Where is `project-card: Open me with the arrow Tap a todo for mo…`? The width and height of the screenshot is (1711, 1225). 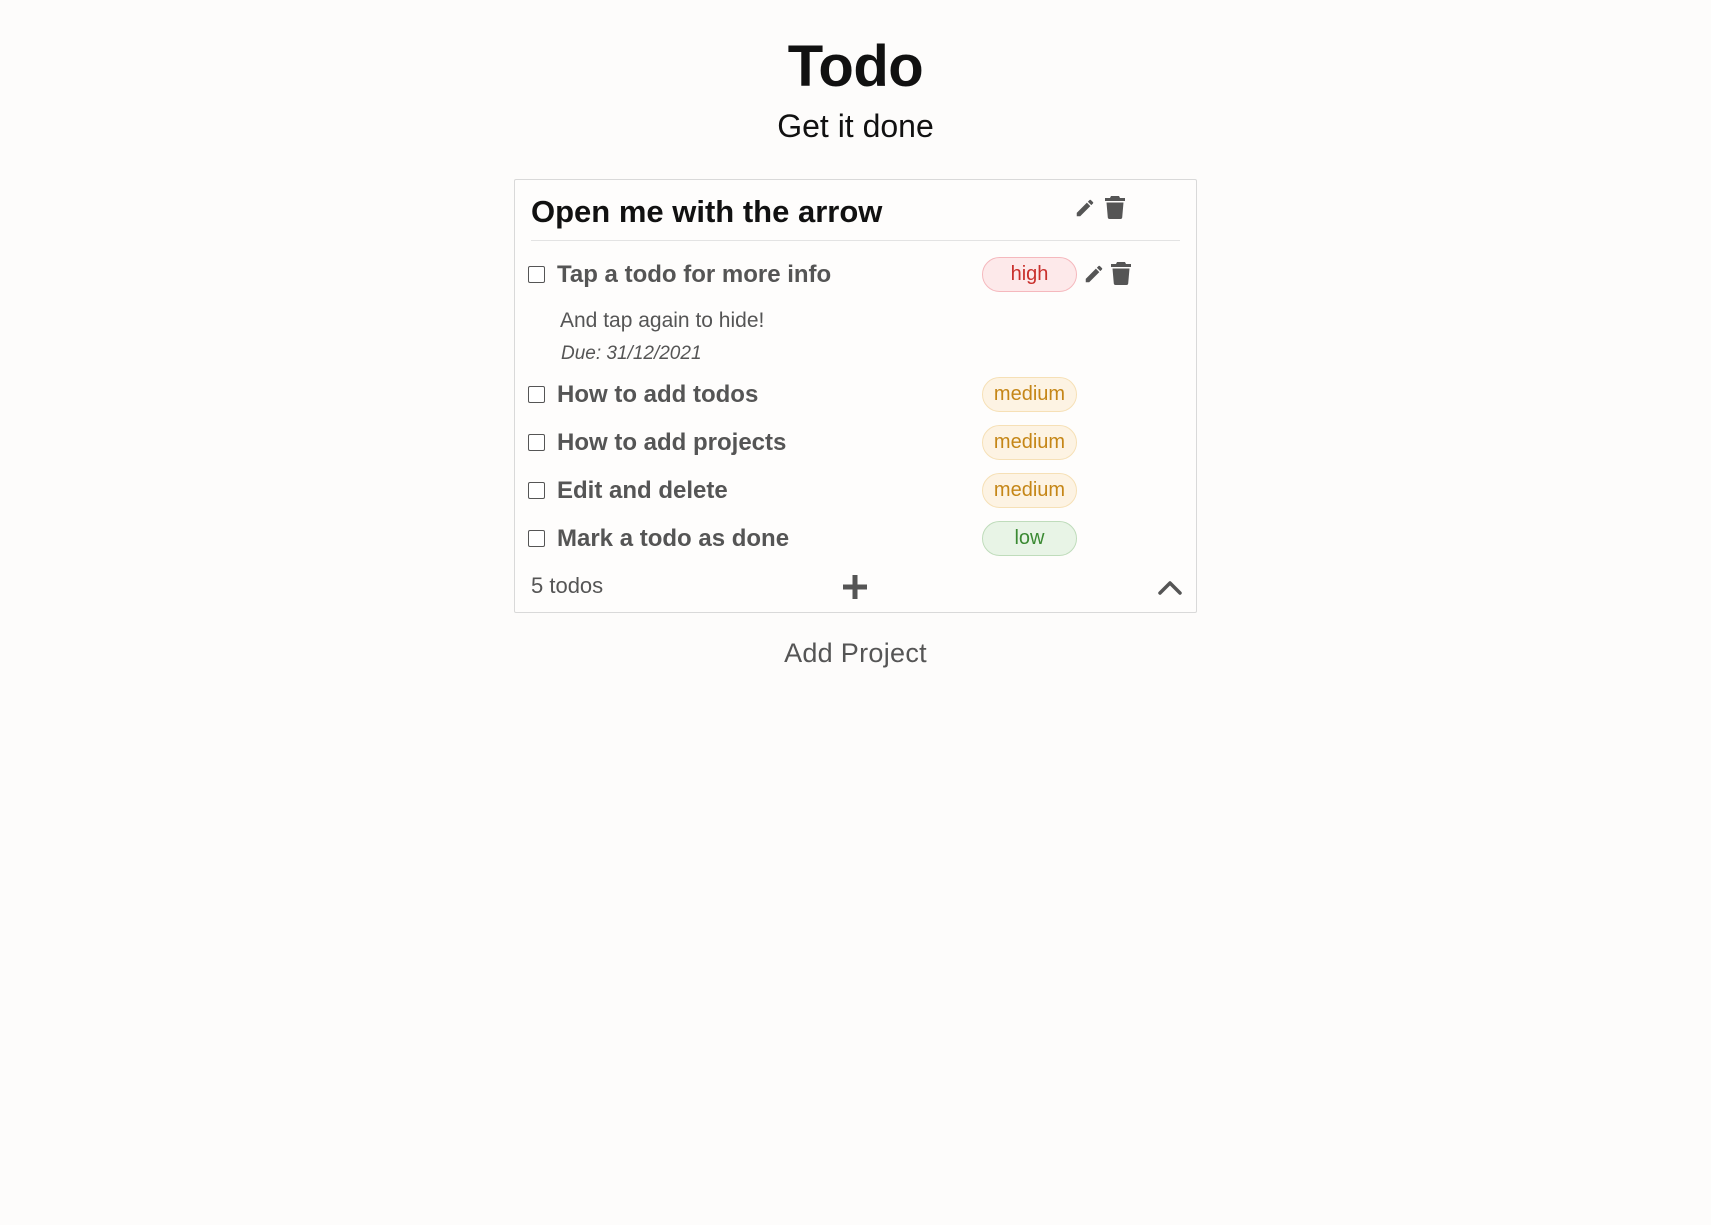
project-card: Open me with the arrow Tap a todo for mo… is located at coordinates (855, 396).